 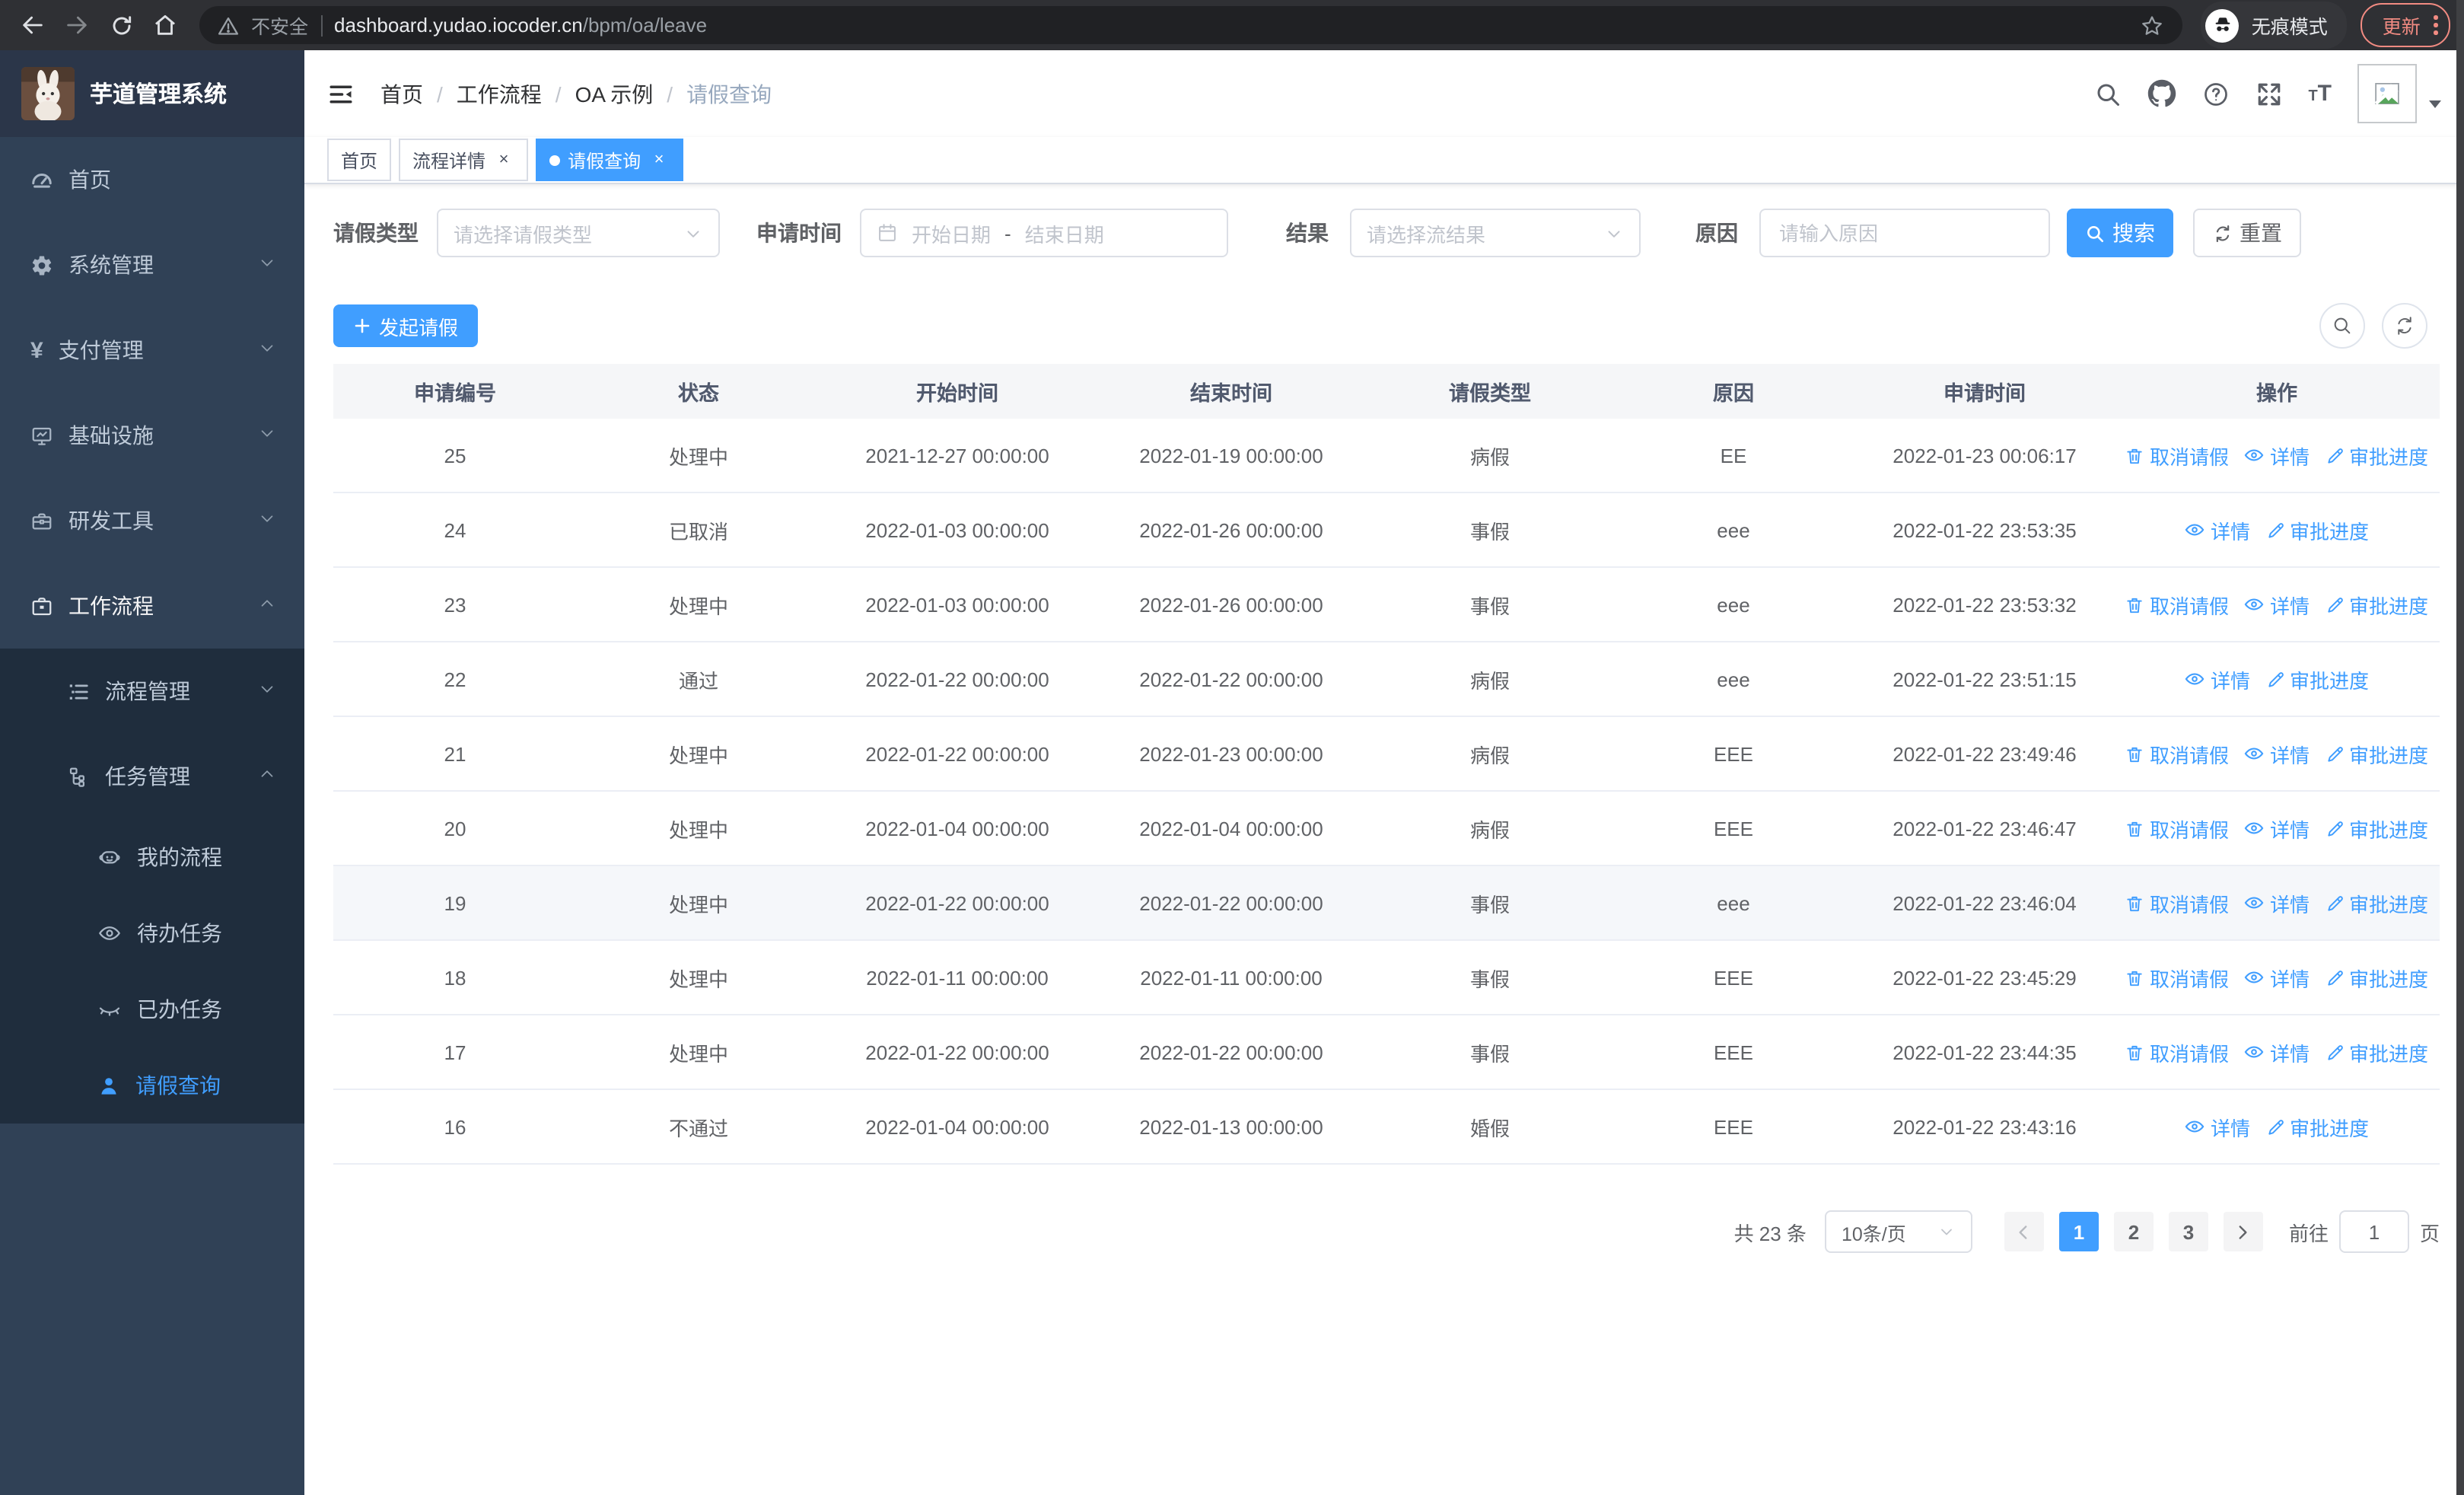 I want to click on sidebar-item-workflow: 工作流程, so click(x=152, y=606).